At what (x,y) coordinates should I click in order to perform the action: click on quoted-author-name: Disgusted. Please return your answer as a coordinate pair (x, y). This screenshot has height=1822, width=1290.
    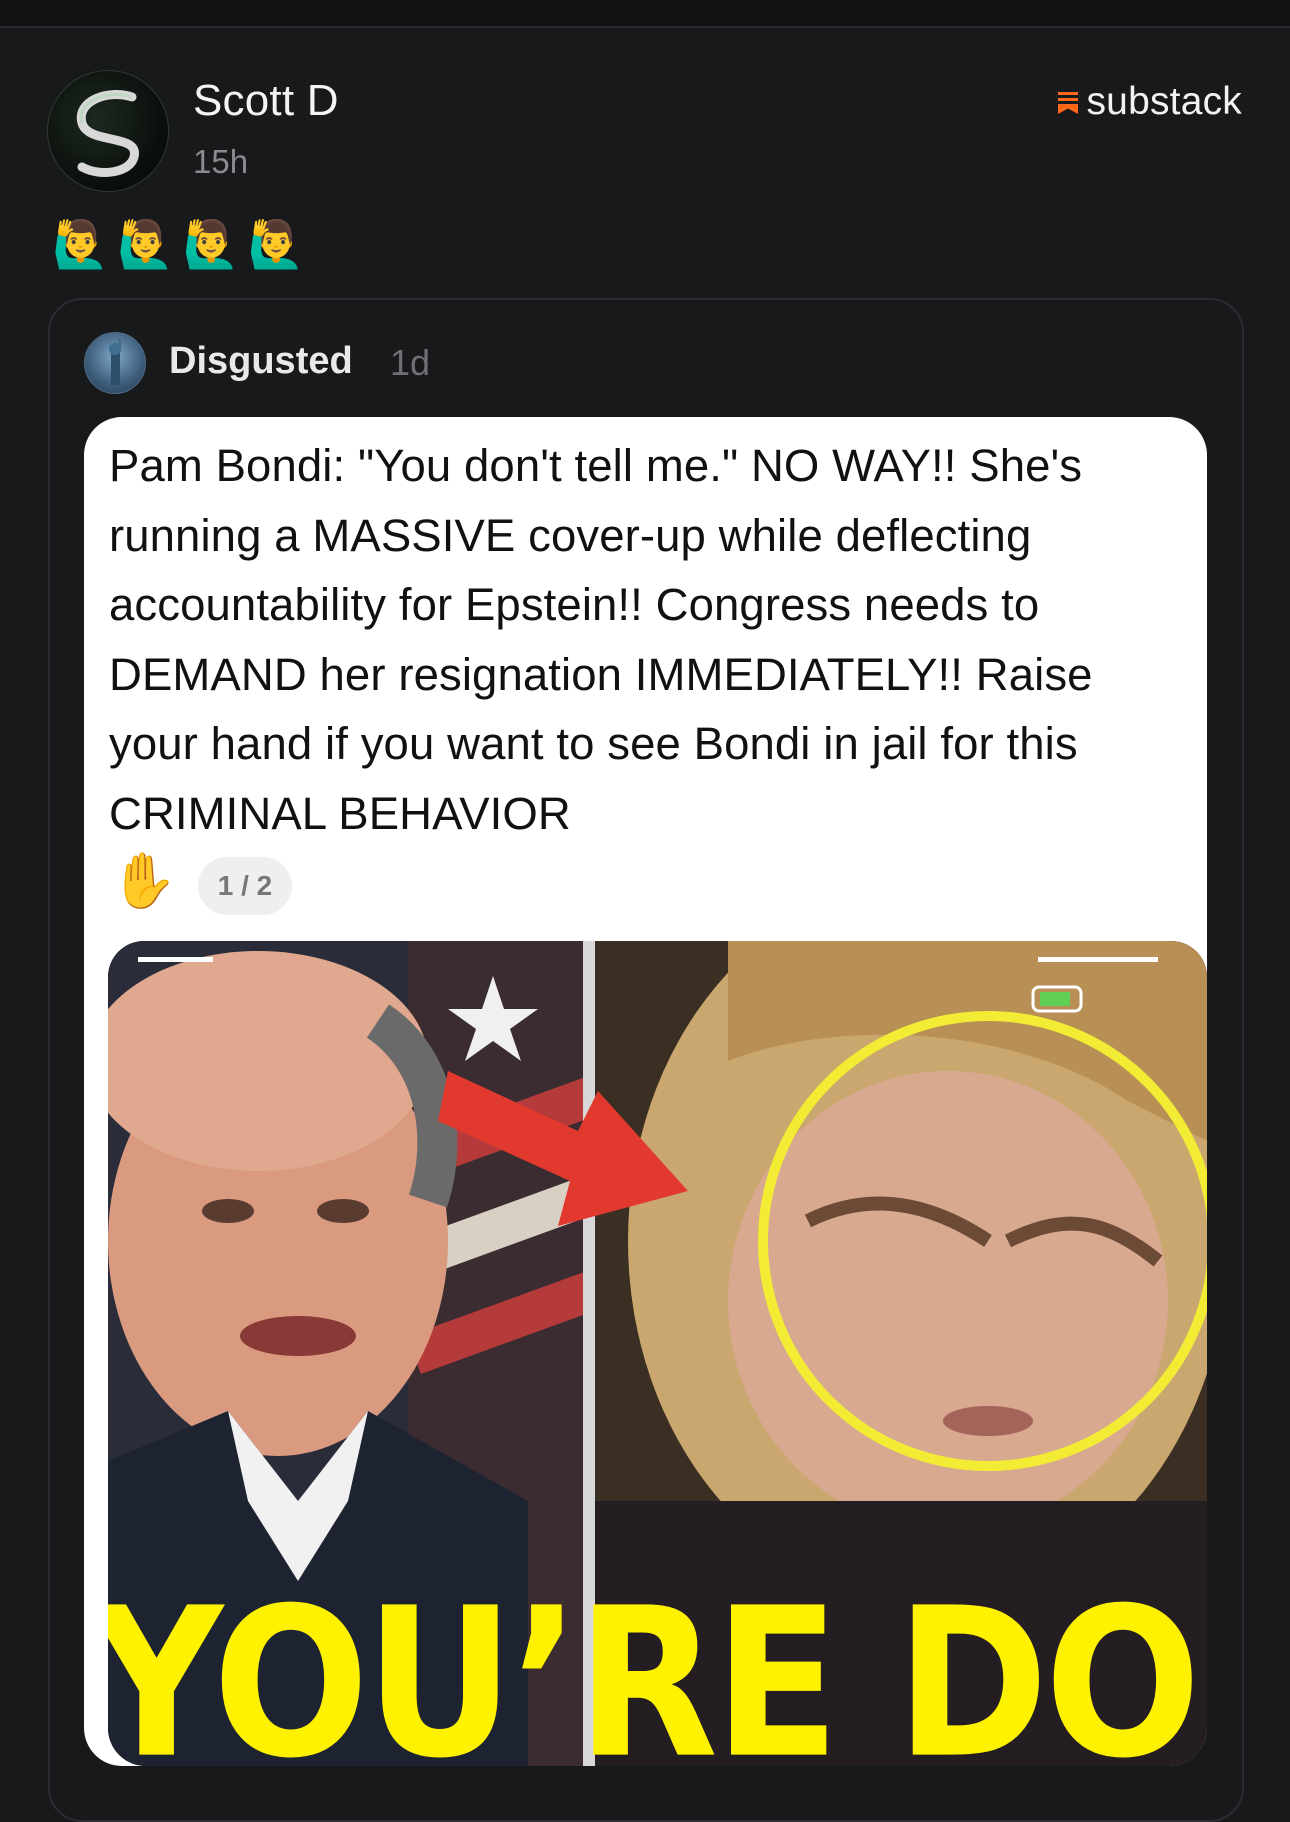
    Looking at the image, I should click on (261, 361).